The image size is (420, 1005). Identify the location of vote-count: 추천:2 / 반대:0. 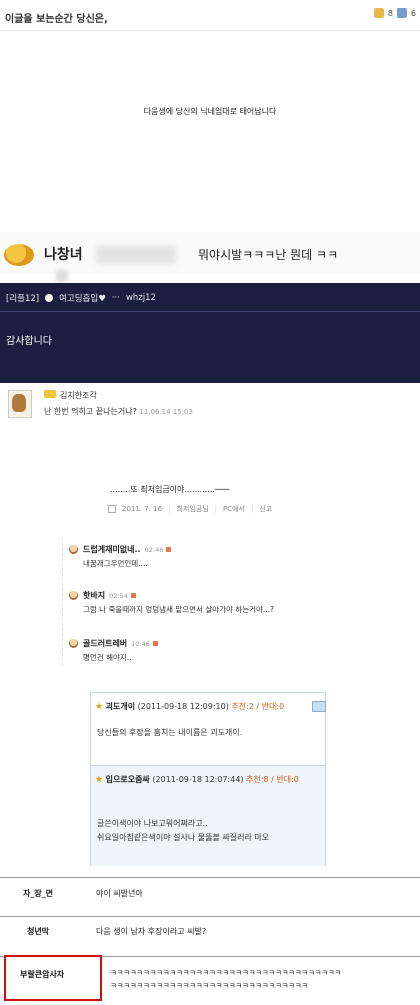
(257, 706).